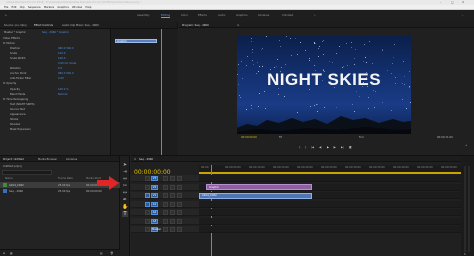  I want to click on effect-property-row: Anti-flicker Filter 0.00, so click(55, 79).